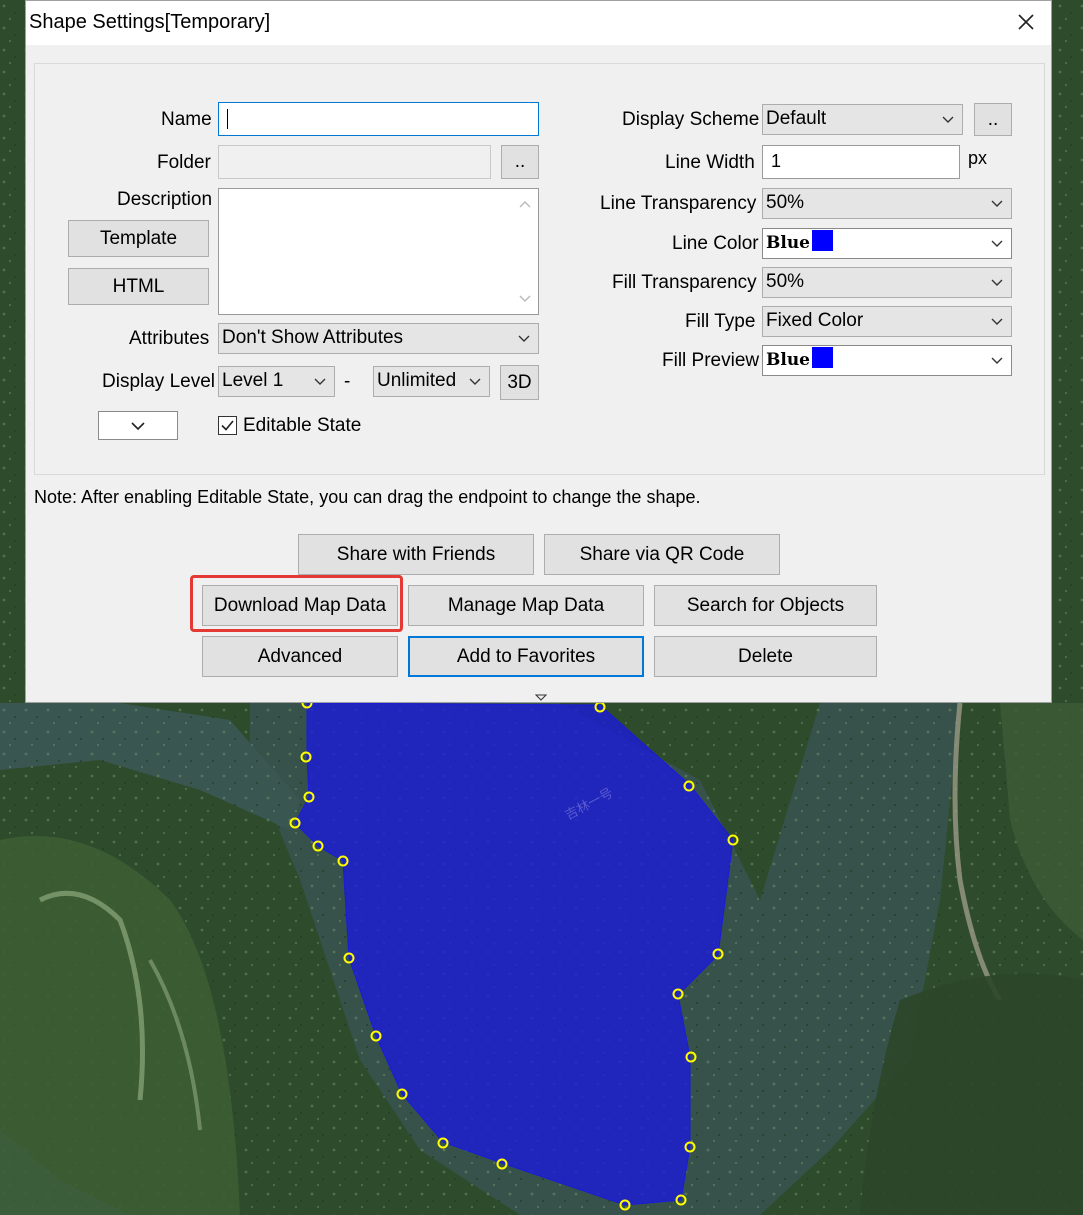  Describe the element at coordinates (715, 243) in the screenshot. I see `line-color-label: Line Color` at that location.